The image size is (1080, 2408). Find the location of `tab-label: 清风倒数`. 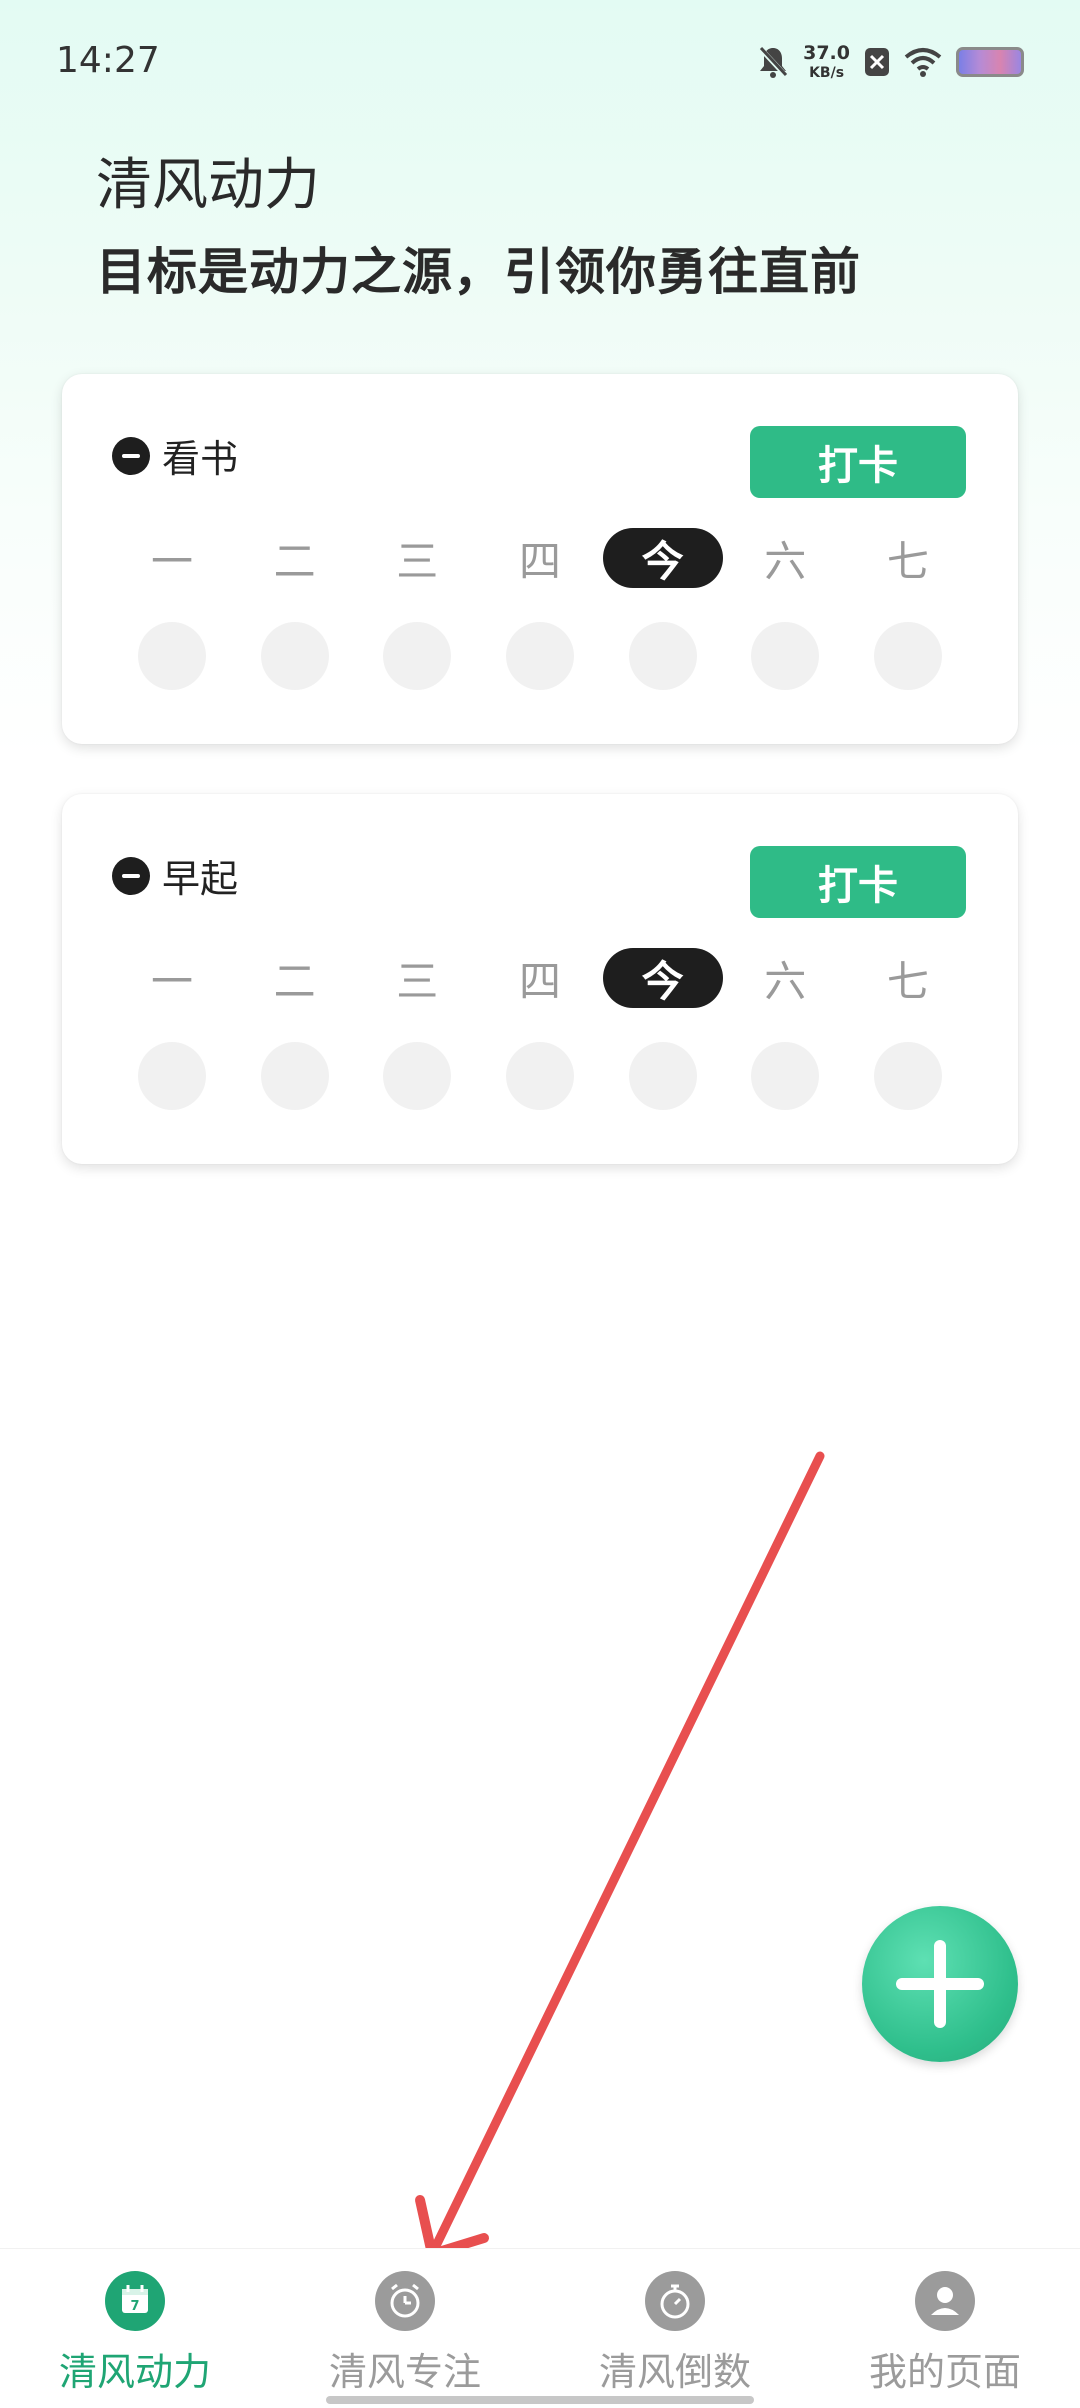

tab-label: 清风倒数 is located at coordinates (674, 2372).